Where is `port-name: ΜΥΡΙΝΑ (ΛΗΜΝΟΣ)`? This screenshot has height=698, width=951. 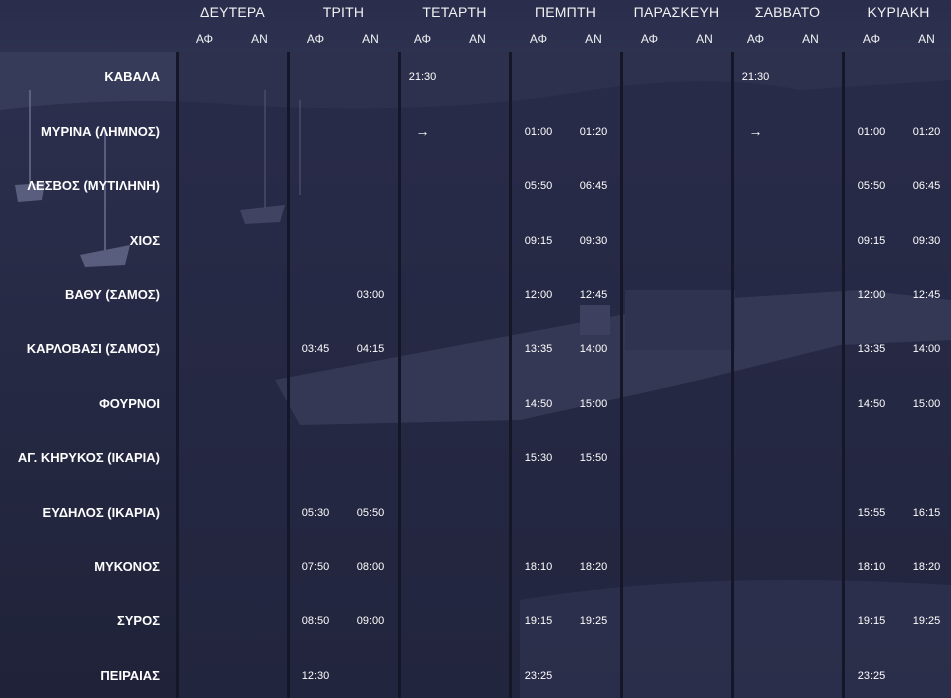
port-name: ΜΥΡΙΝΑ (ΛΗΜΝΟΣ) is located at coordinates (100, 131).